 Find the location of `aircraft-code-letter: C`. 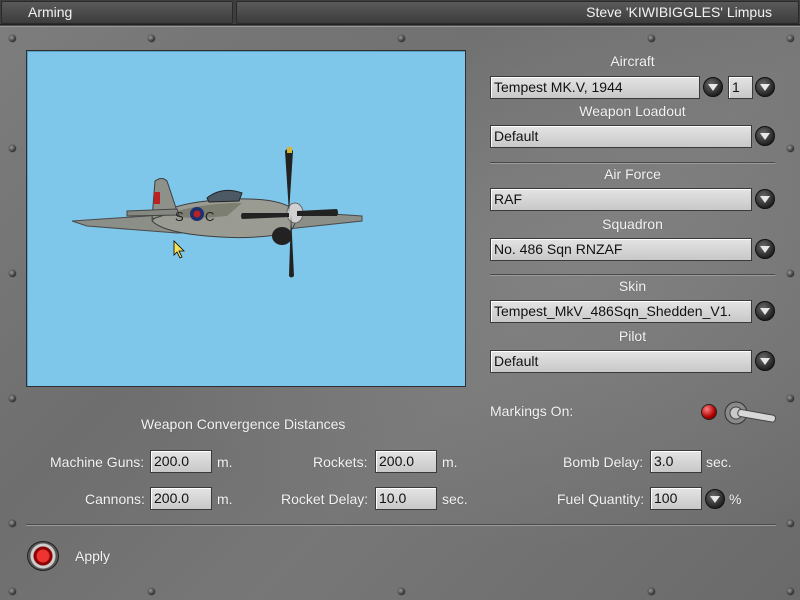

aircraft-code-letter: C is located at coordinates (209, 216).